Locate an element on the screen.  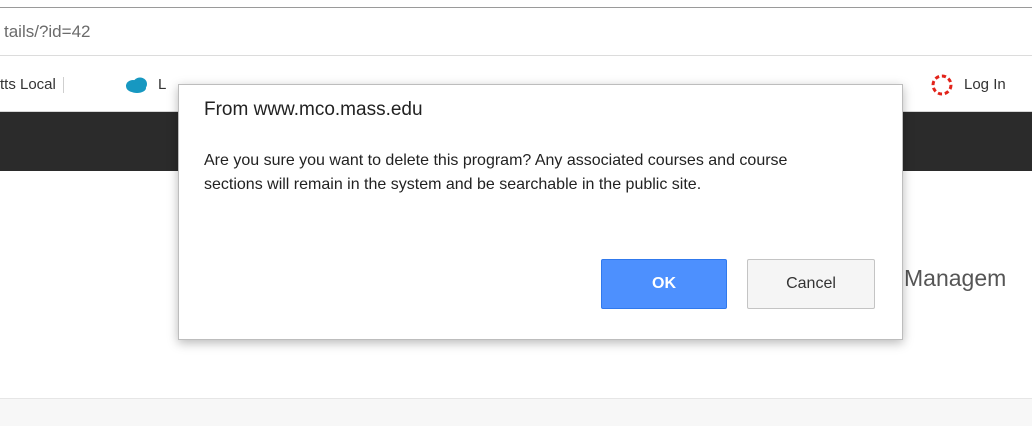
dialog-title: From www.mco.mass.edu is located at coordinates (313, 109).